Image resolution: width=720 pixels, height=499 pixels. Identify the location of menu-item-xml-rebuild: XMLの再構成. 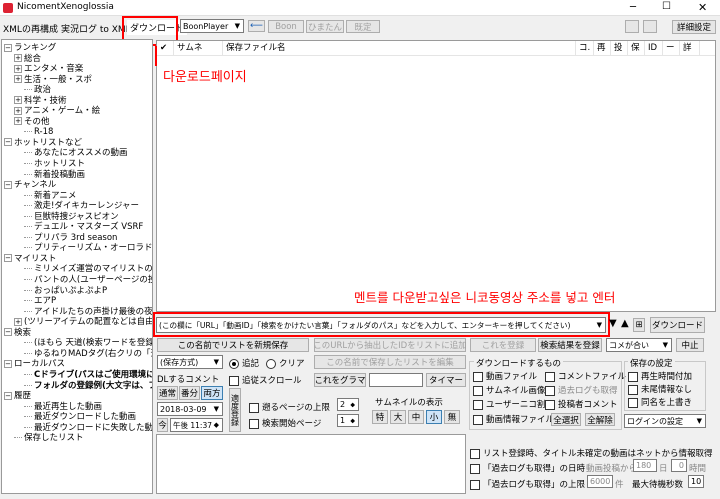
(30, 28).